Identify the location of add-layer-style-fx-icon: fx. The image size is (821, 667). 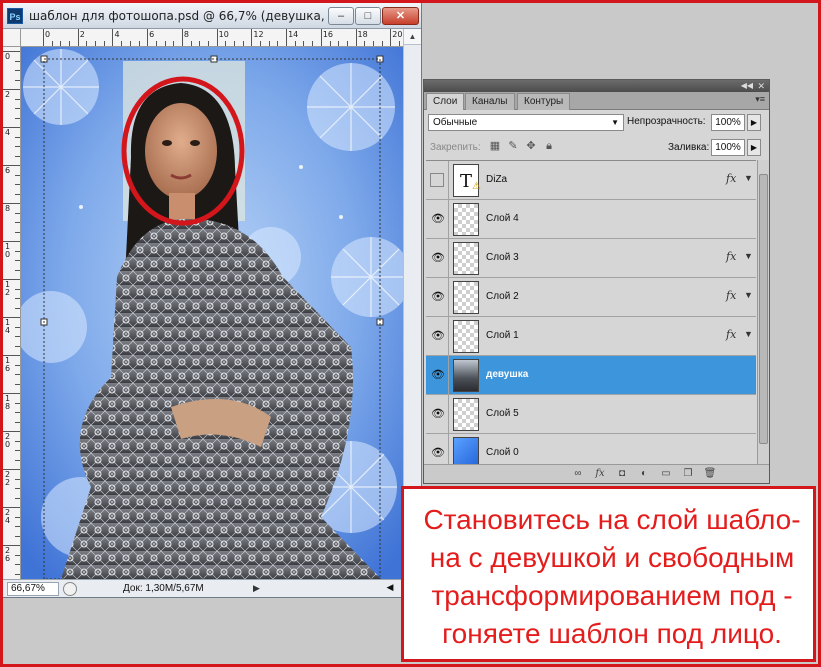
(600, 474).